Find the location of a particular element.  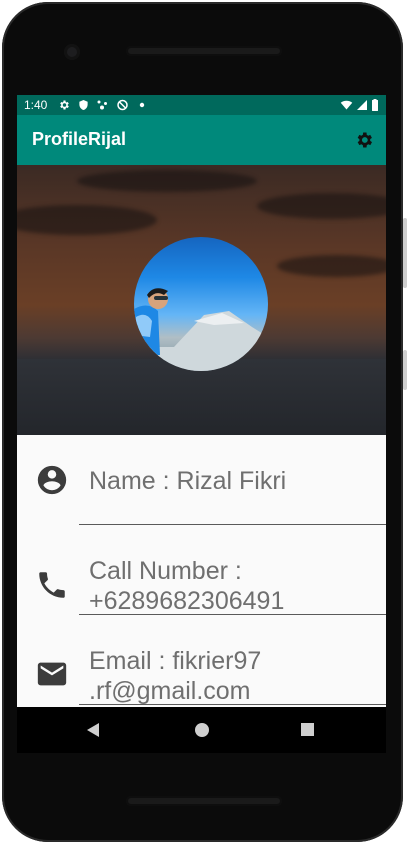

data-saver-icon is located at coordinates (102, 105).